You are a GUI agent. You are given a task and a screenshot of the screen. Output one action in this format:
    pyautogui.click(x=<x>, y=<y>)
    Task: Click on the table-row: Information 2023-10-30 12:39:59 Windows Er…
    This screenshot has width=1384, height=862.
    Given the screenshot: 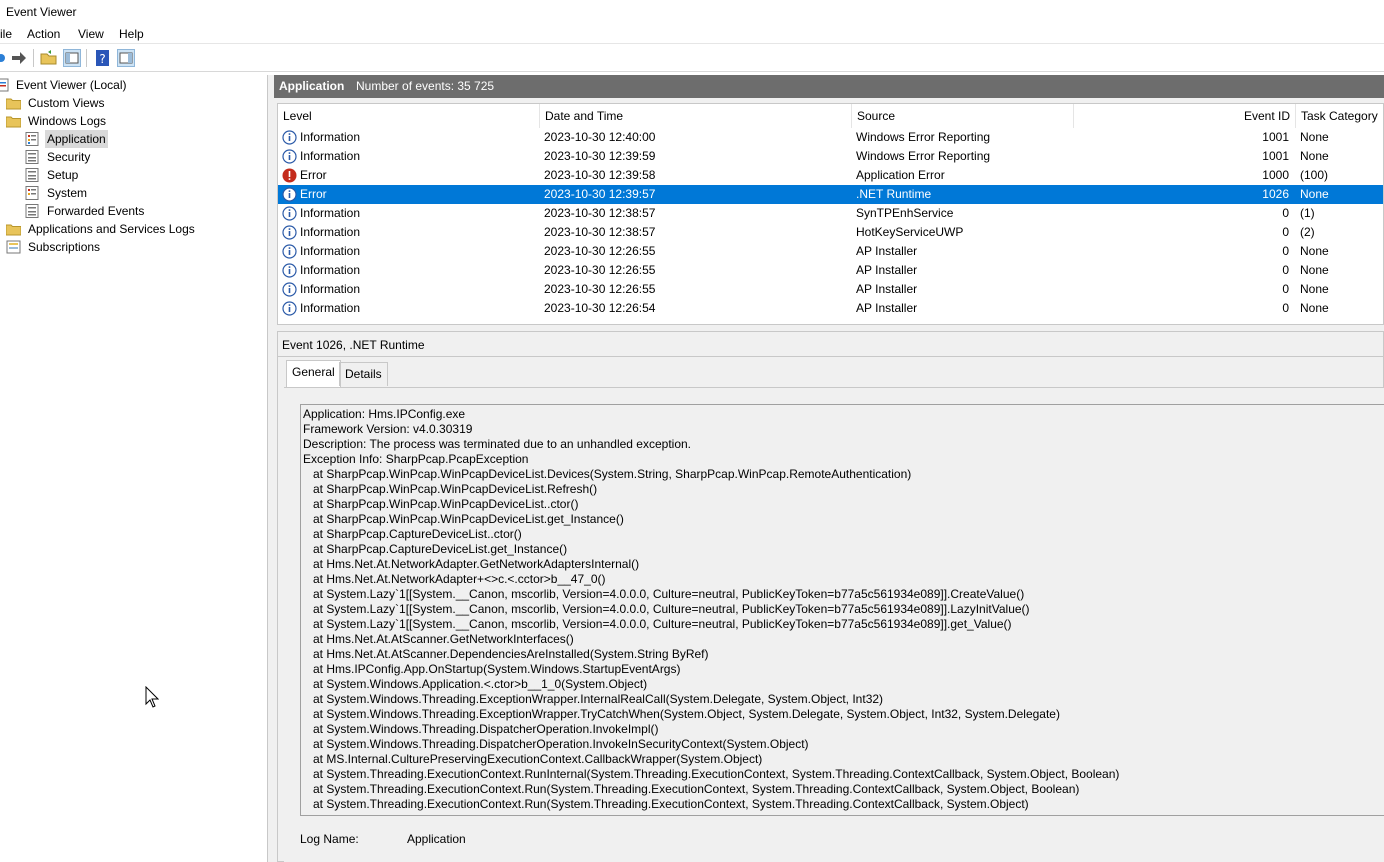 What is the action you would take?
    pyautogui.click(x=830, y=156)
    